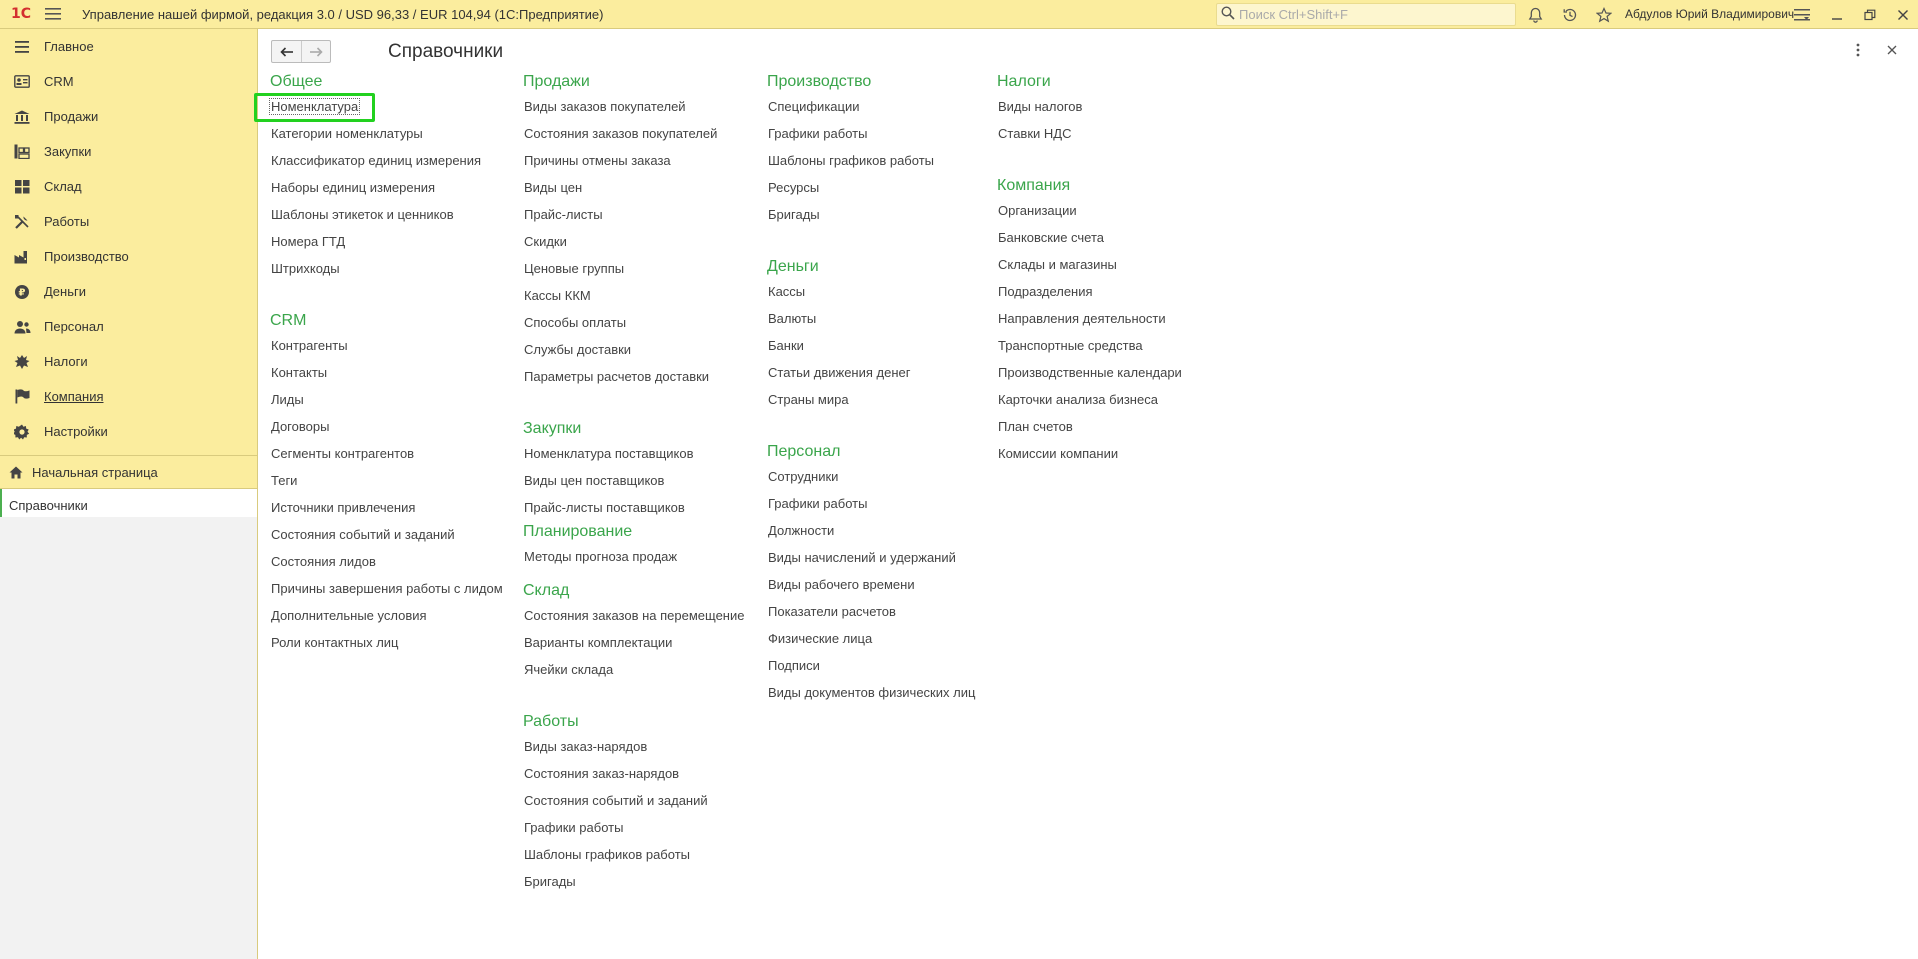 This screenshot has height=959, width=1918. I want to click on sidebar-item-crm: CRM, so click(128, 81).